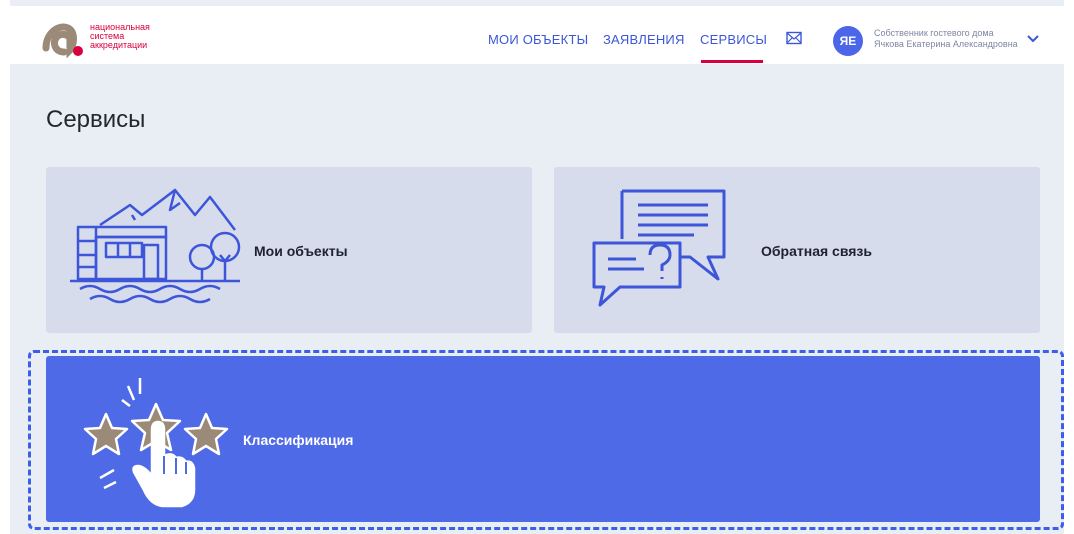 Image resolution: width=1074 pixels, height=534 pixels. I want to click on logo-mark-icon, so click(62, 40).